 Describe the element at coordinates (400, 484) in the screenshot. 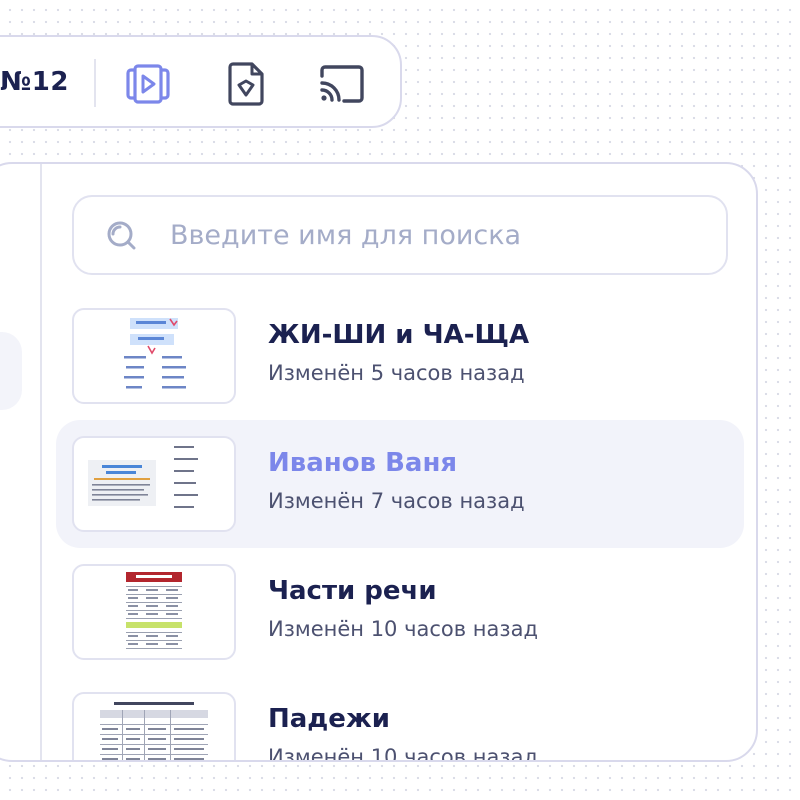

I see `file-item-selected: Иванов Ваня Изменён 7 часов назад` at that location.